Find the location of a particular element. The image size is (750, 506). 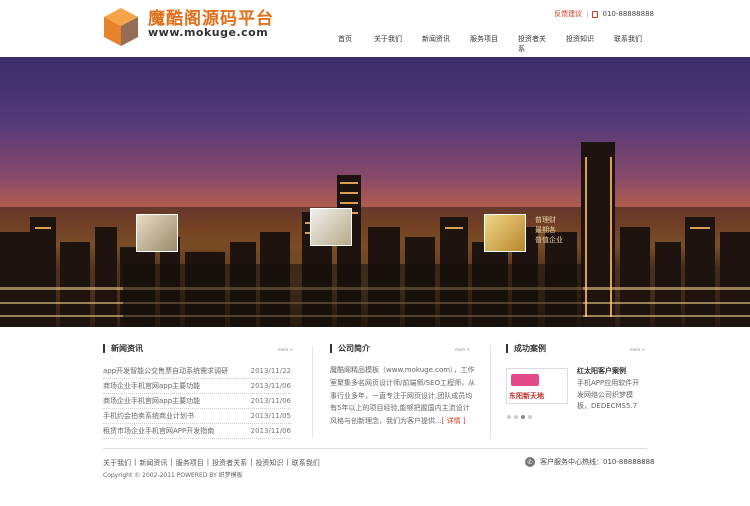

topbar: 反馈建议 | 010-88888888 is located at coordinates (604, 14).